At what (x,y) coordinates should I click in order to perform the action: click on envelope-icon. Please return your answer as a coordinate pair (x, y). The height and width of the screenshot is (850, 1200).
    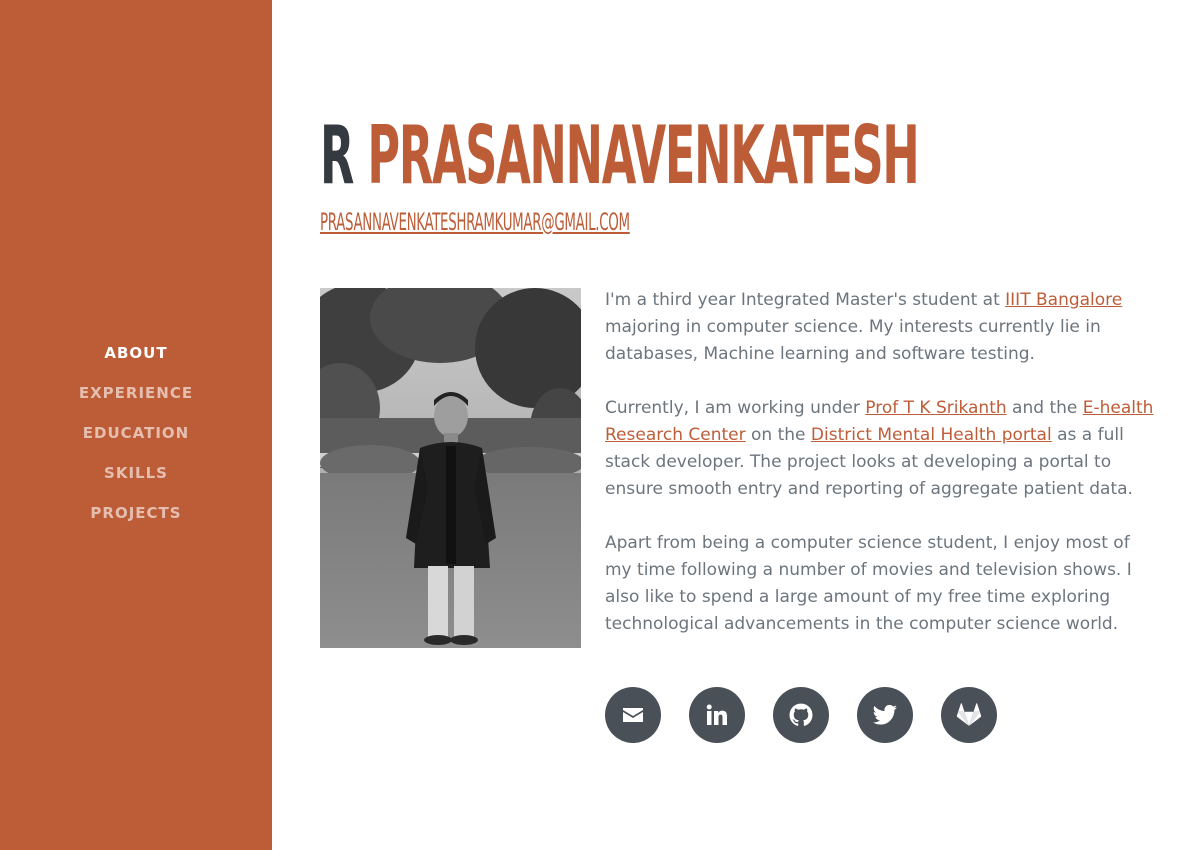
    Looking at the image, I should click on (633, 715).